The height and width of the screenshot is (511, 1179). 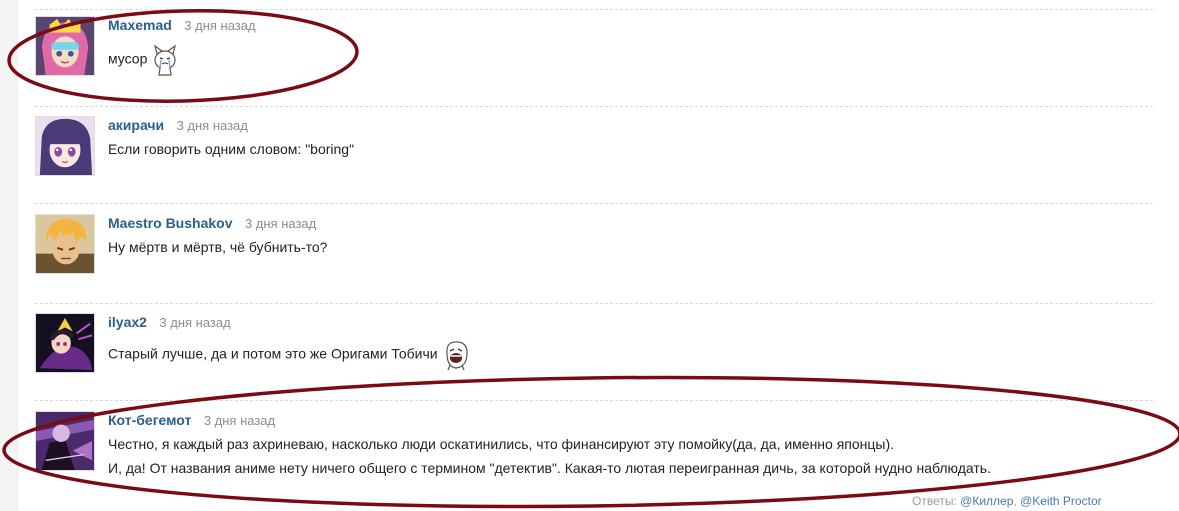 I want to click on comment-line: мусор, so click(x=128, y=58).